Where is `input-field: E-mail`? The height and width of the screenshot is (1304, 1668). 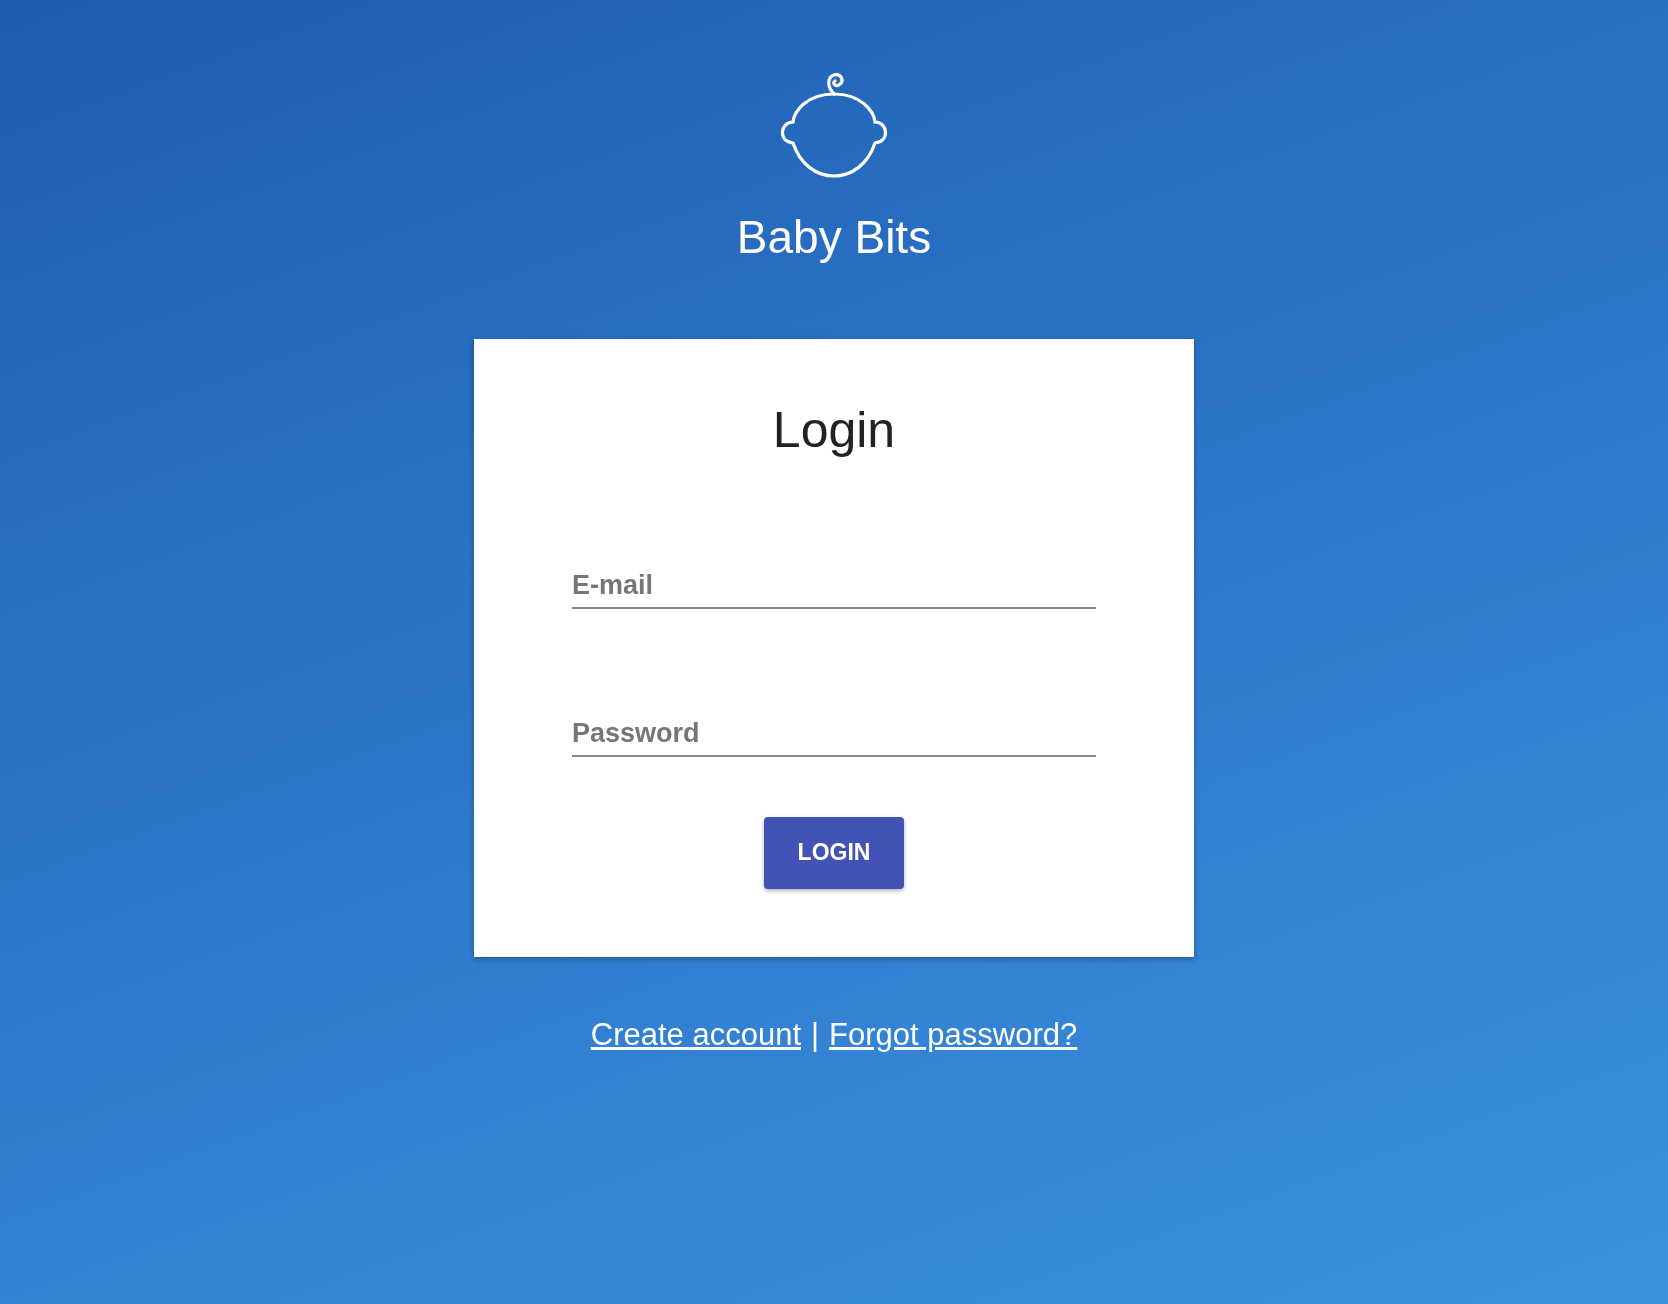
input-field: E-mail is located at coordinates (834, 586).